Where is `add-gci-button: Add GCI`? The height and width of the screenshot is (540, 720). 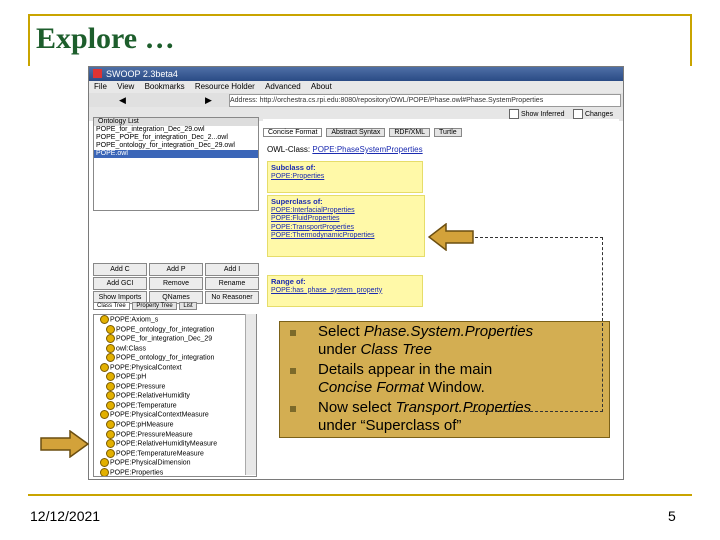 add-gci-button: Add GCI is located at coordinates (120, 283).